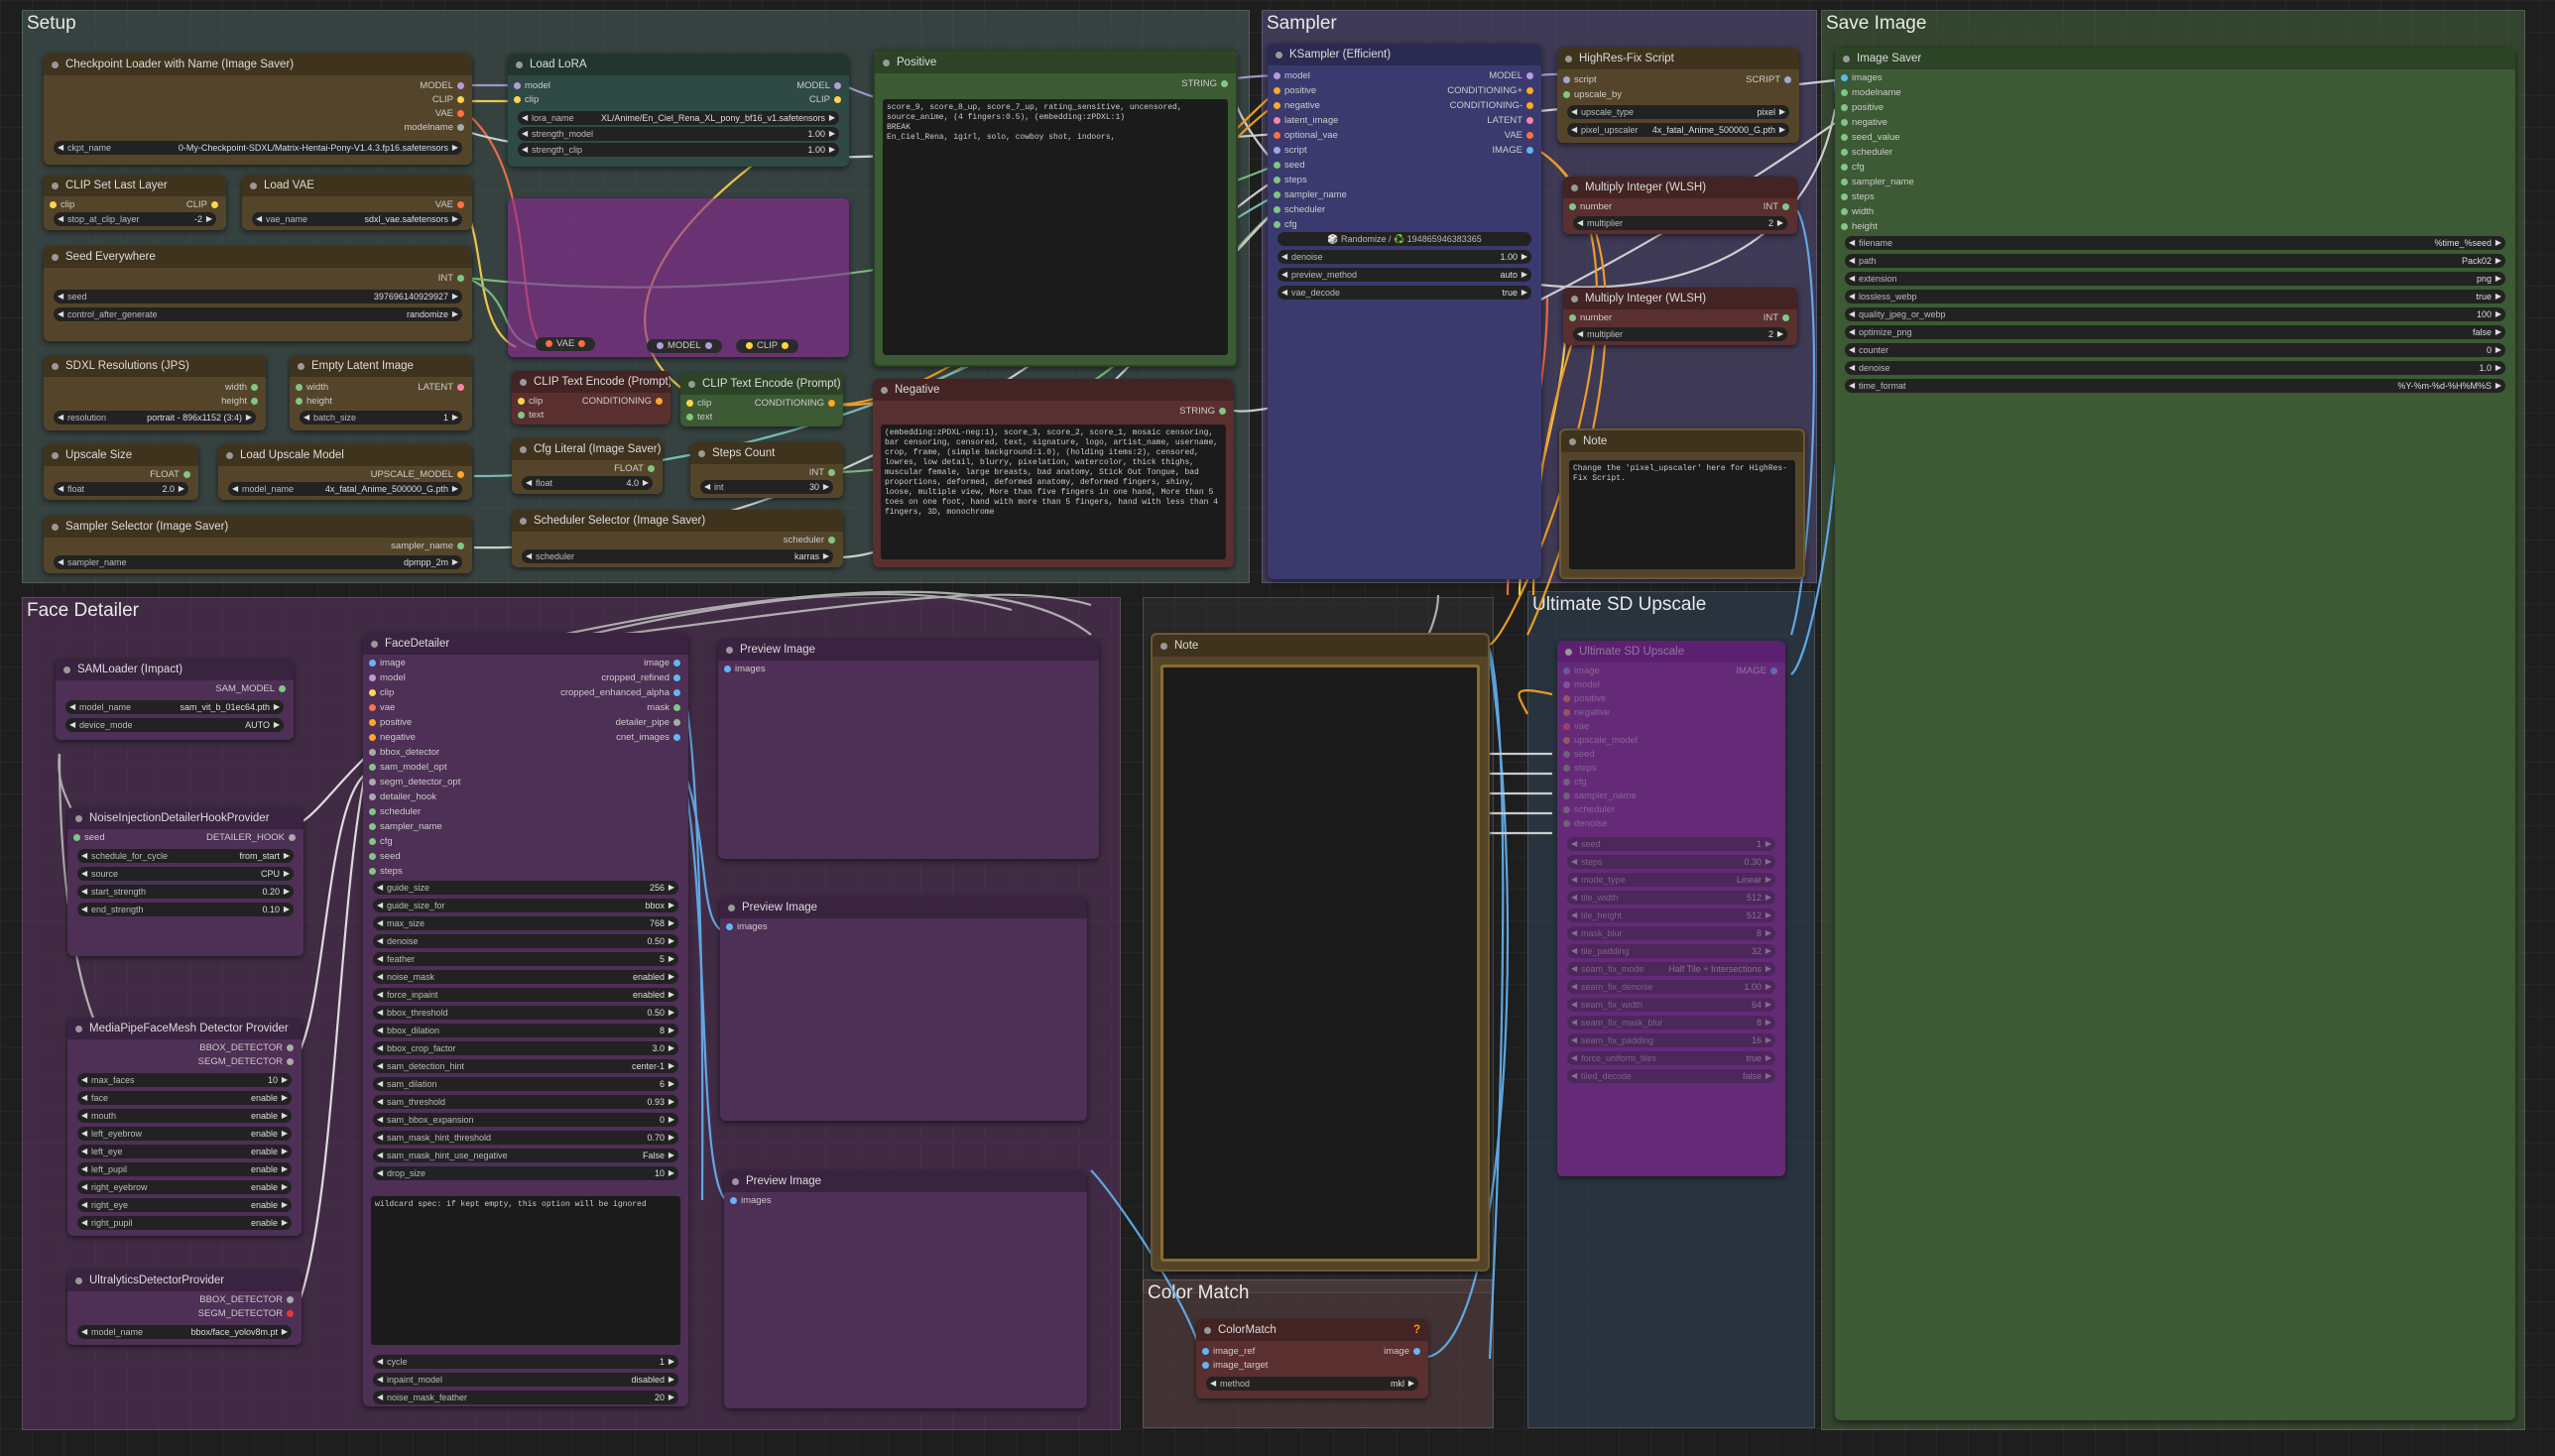  I want to click on schedule-for-cycle-combo: ◀ schedule_for_cycle from_start ▶, so click(185, 856).